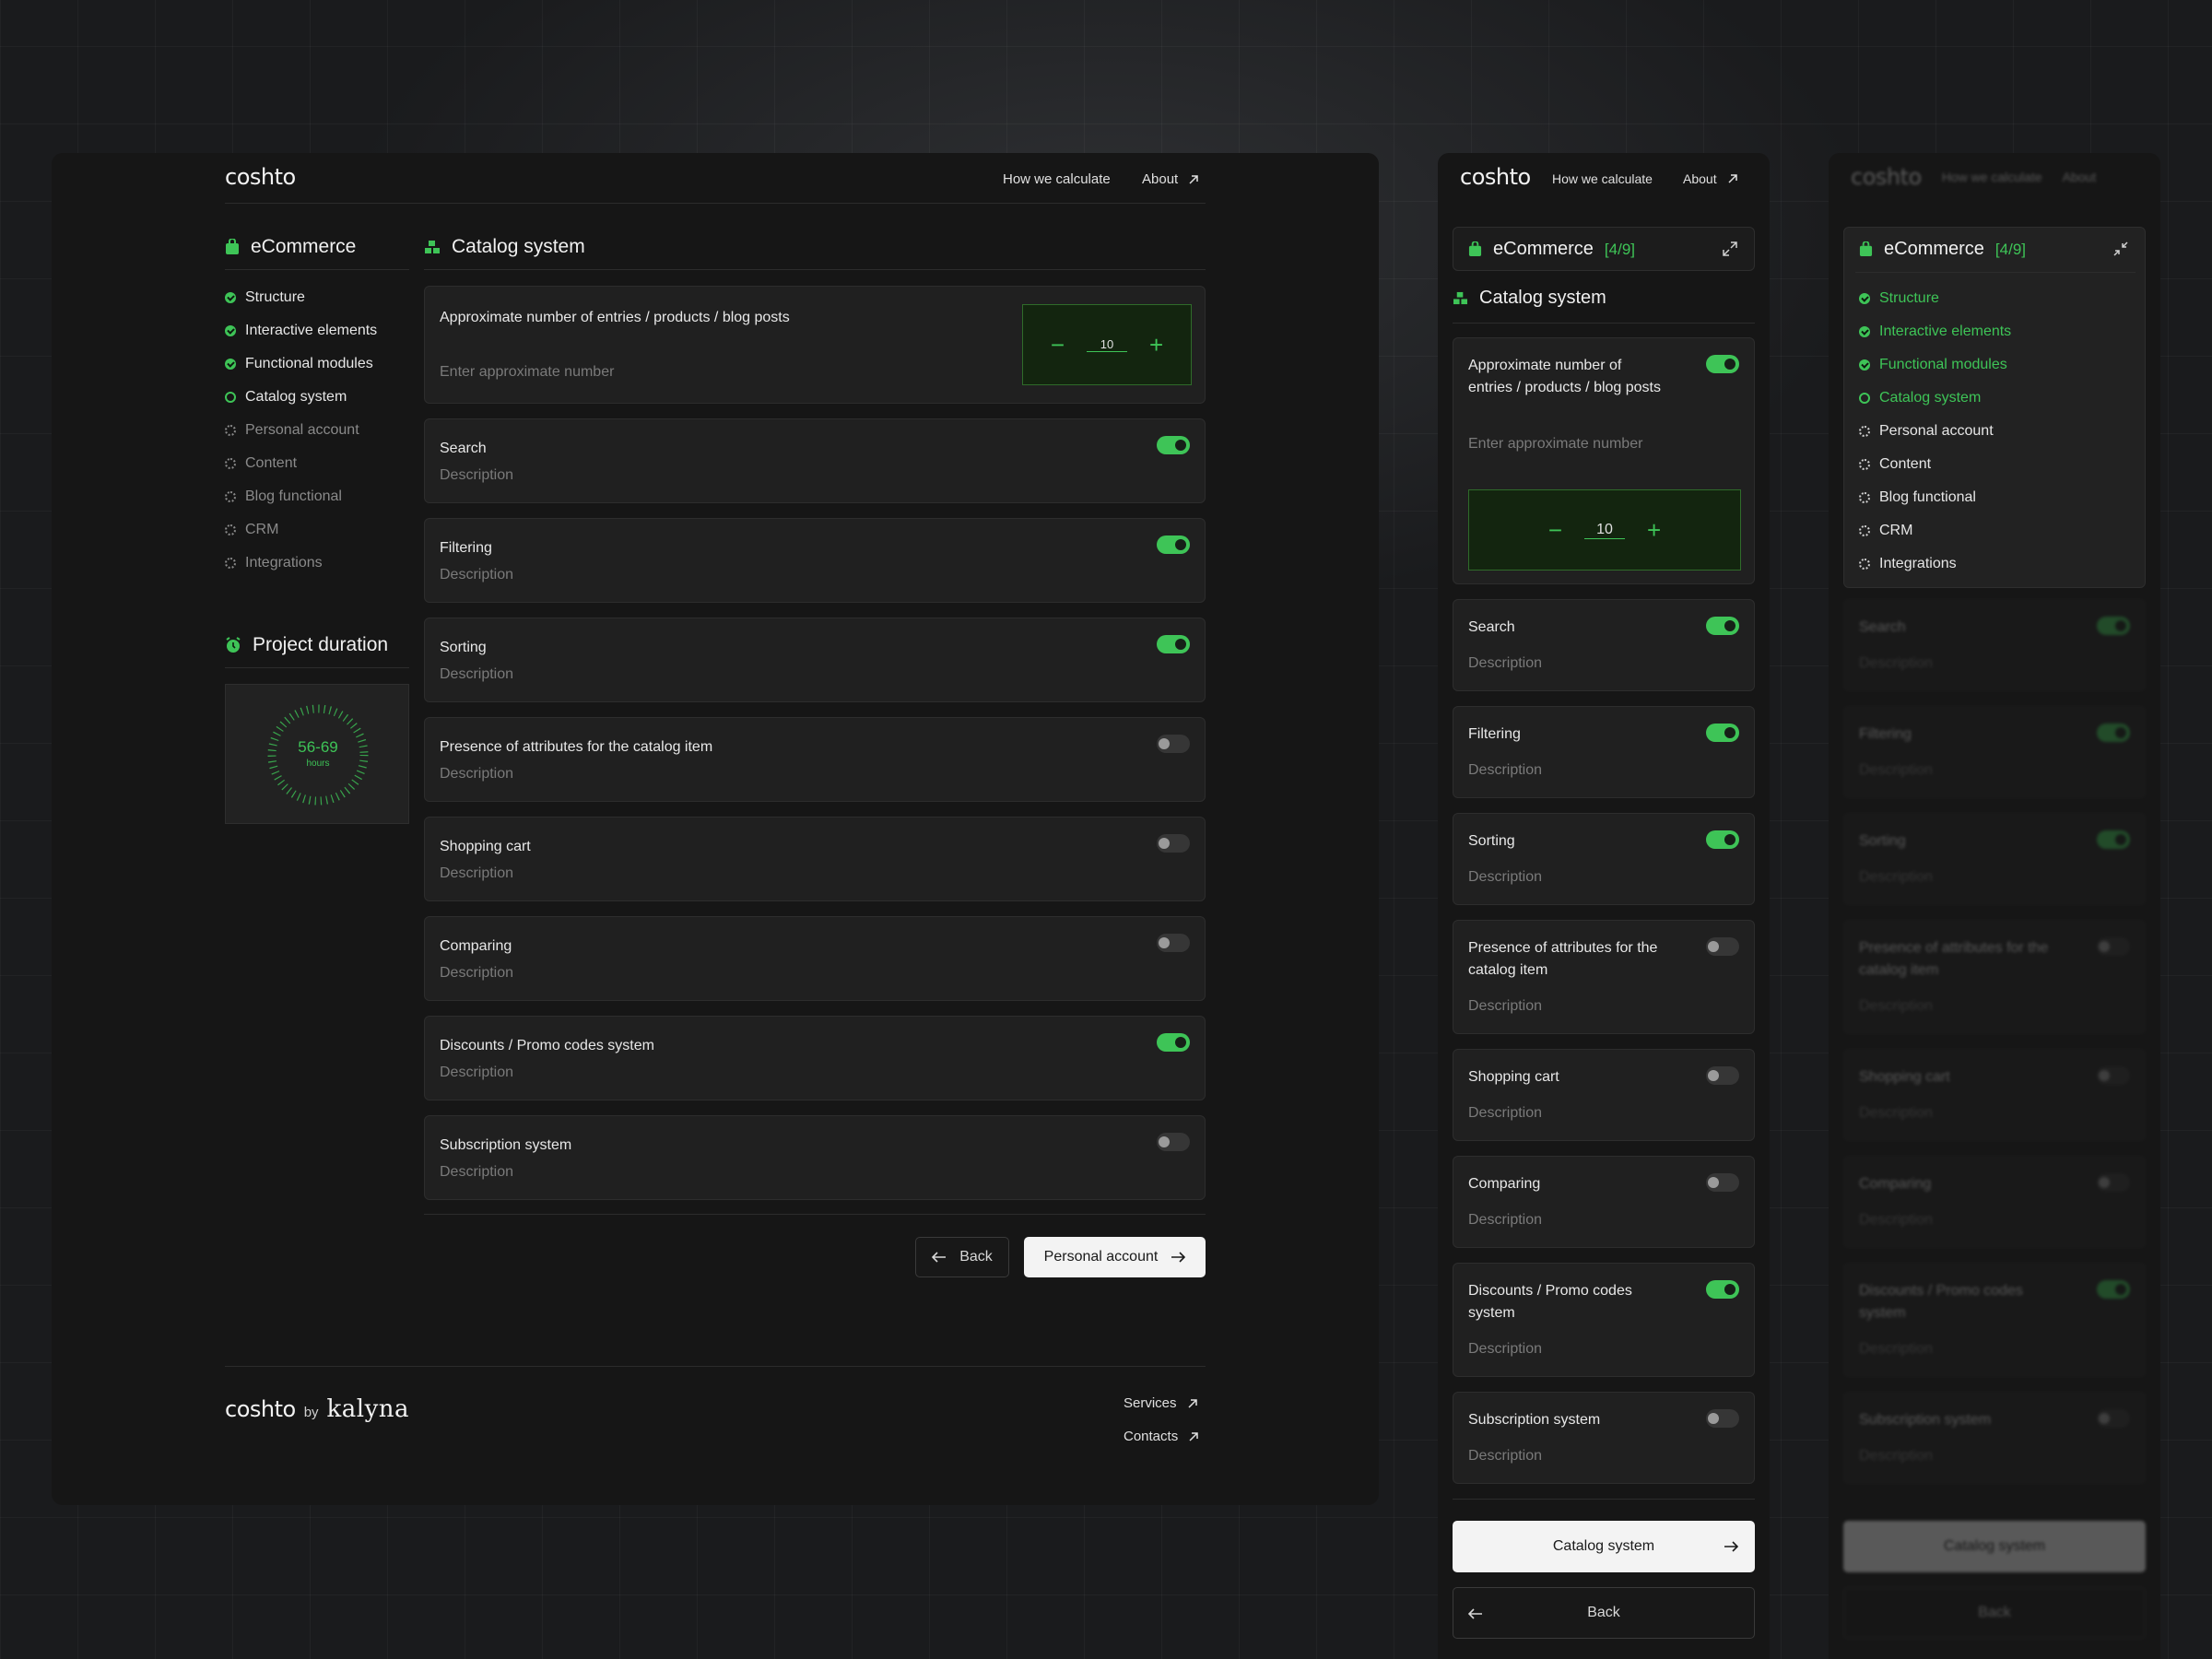  What do you see at coordinates (1534, 1420) in the screenshot?
I see `option-label: Subscription system` at bounding box center [1534, 1420].